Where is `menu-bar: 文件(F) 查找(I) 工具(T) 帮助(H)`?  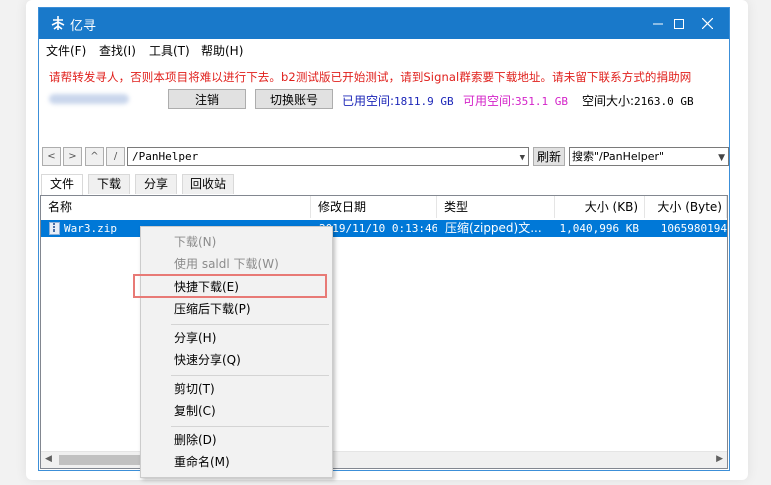 menu-bar: 文件(F) 查找(I) 工具(T) 帮助(H) is located at coordinates (384, 49).